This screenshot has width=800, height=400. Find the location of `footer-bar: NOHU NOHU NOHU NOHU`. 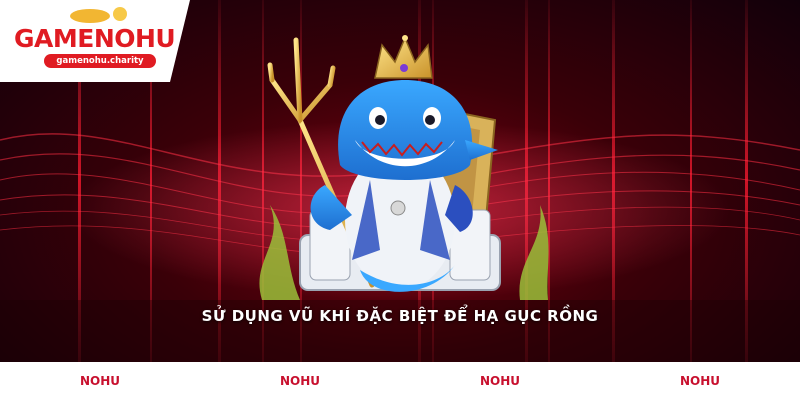

footer-bar: NOHU NOHU NOHU NOHU is located at coordinates (400, 381).